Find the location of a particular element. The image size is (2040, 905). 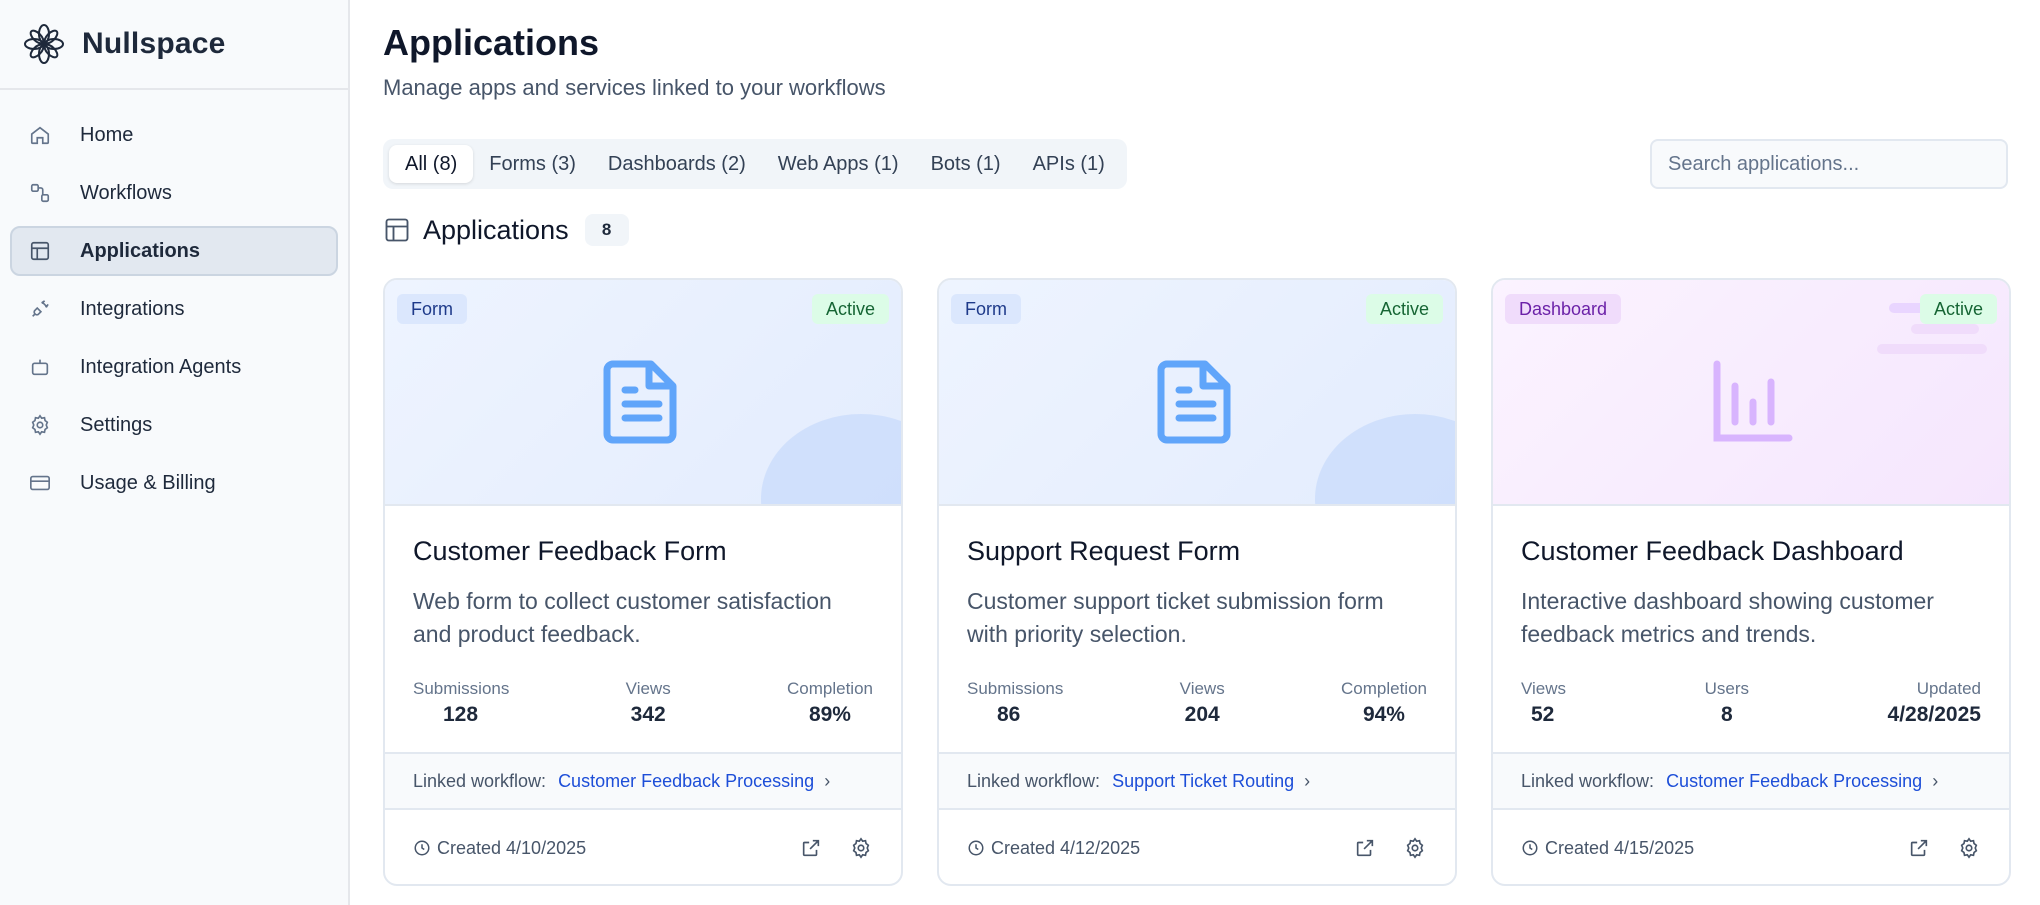

bot-icon is located at coordinates (40, 367).